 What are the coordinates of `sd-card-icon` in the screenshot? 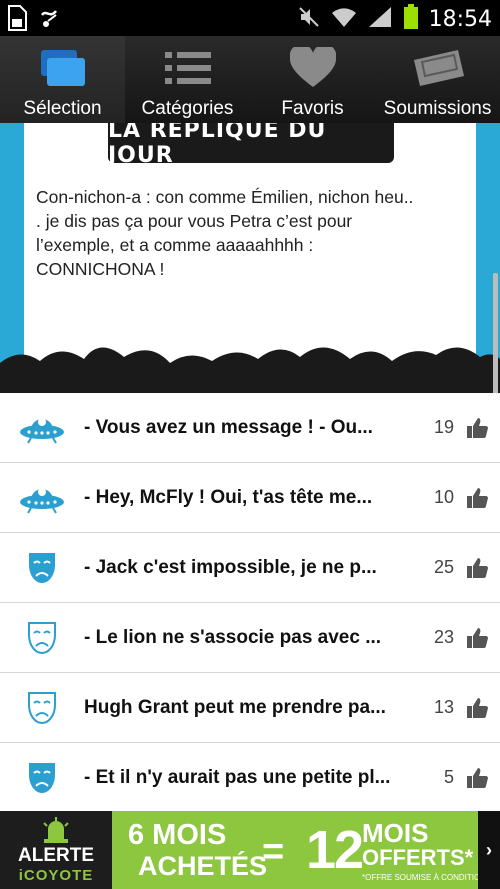 It's located at (17, 20).